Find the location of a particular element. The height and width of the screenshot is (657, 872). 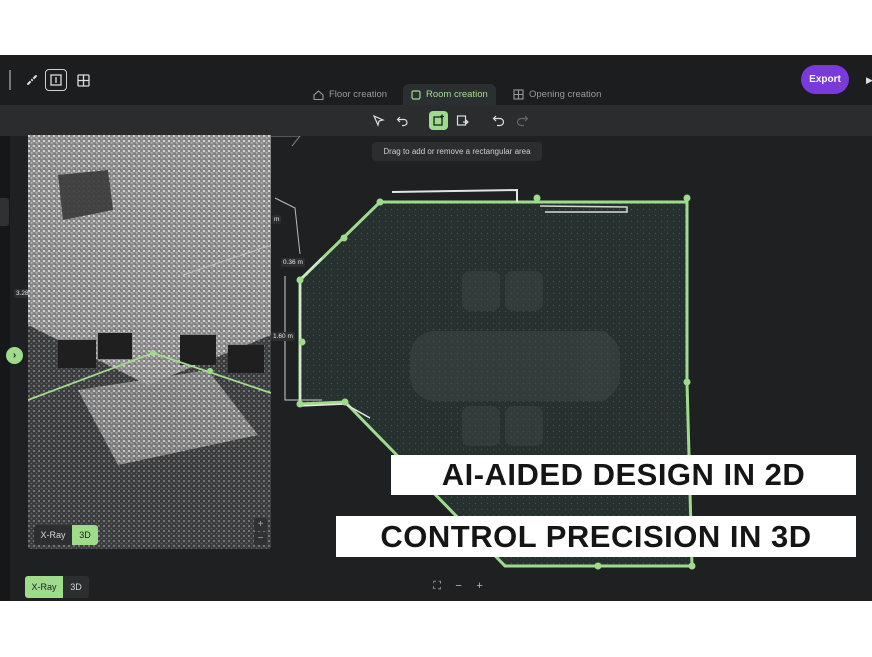

zoom-out-button: − is located at coordinates (458, 586).